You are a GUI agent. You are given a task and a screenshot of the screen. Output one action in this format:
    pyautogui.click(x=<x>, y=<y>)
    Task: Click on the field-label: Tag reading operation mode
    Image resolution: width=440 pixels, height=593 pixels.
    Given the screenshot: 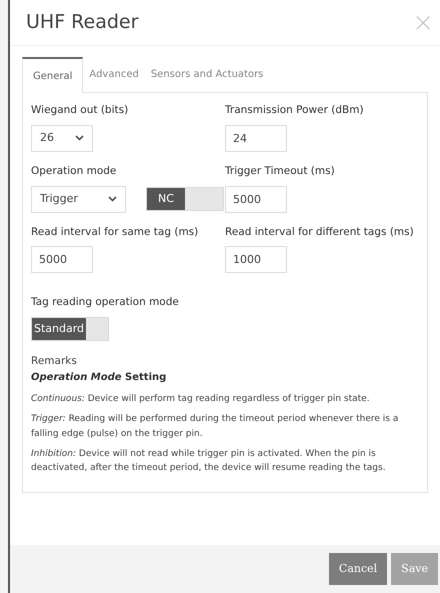 What is the action you would take?
    pyautogui.click(x=105, y=302)
    